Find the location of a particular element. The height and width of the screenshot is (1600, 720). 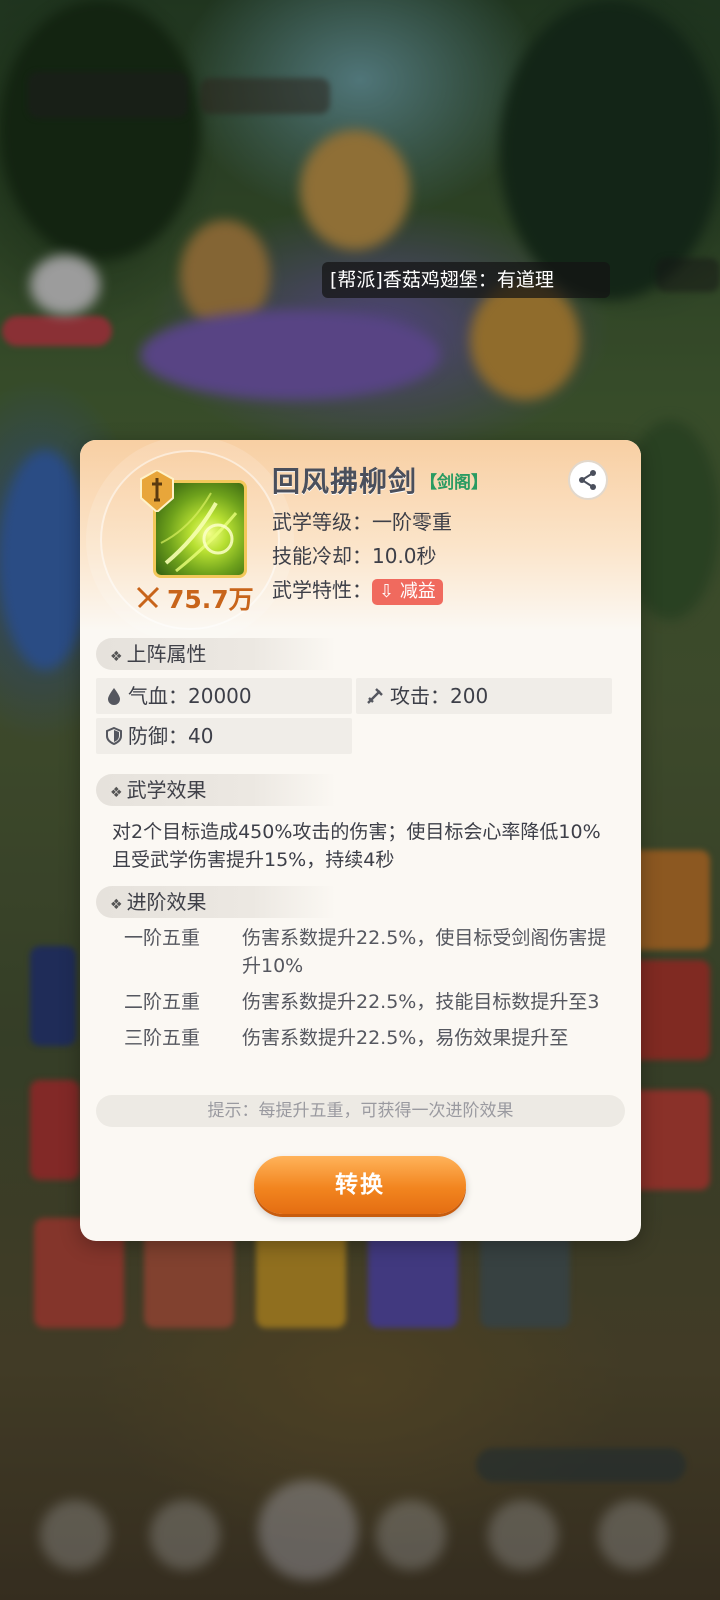

guild-chat-bubble: [帮派]香菇鸡翅堡：有道理 is located at coordinates (466, 280).